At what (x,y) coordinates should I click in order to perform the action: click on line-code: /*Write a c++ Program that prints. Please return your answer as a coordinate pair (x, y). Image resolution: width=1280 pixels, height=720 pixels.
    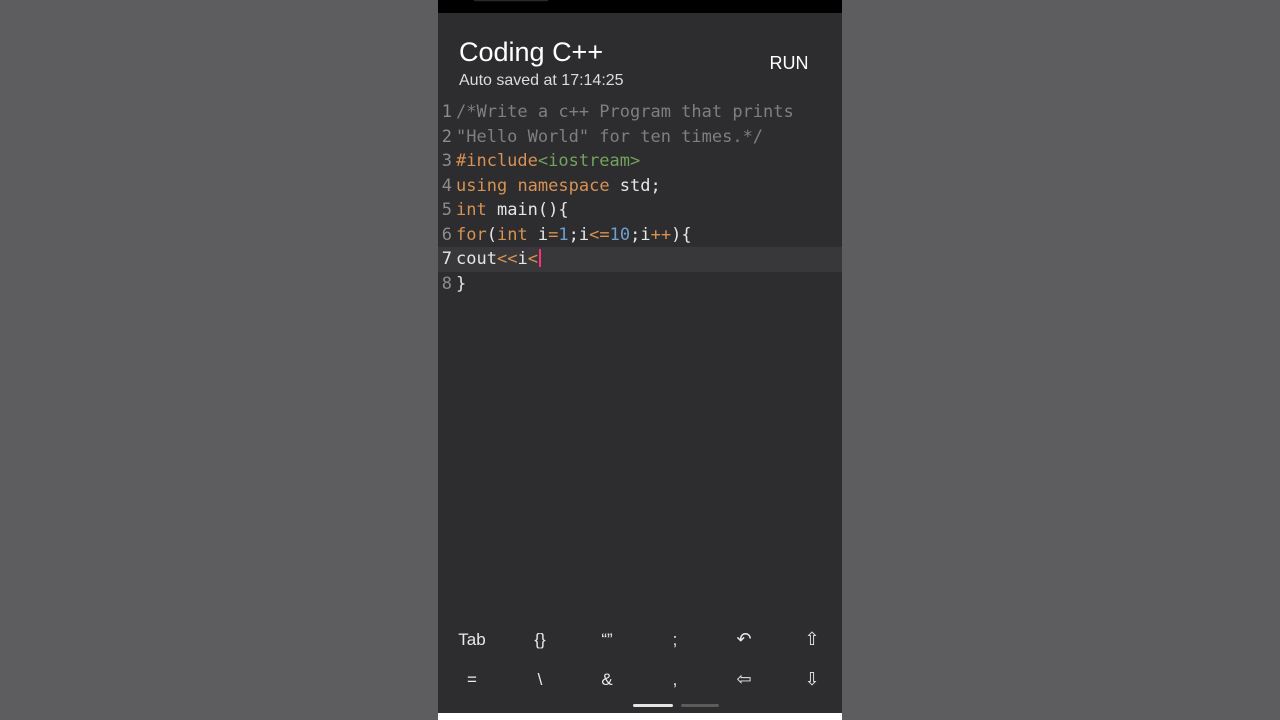
    Looking at the image, I should click on (625, 112).